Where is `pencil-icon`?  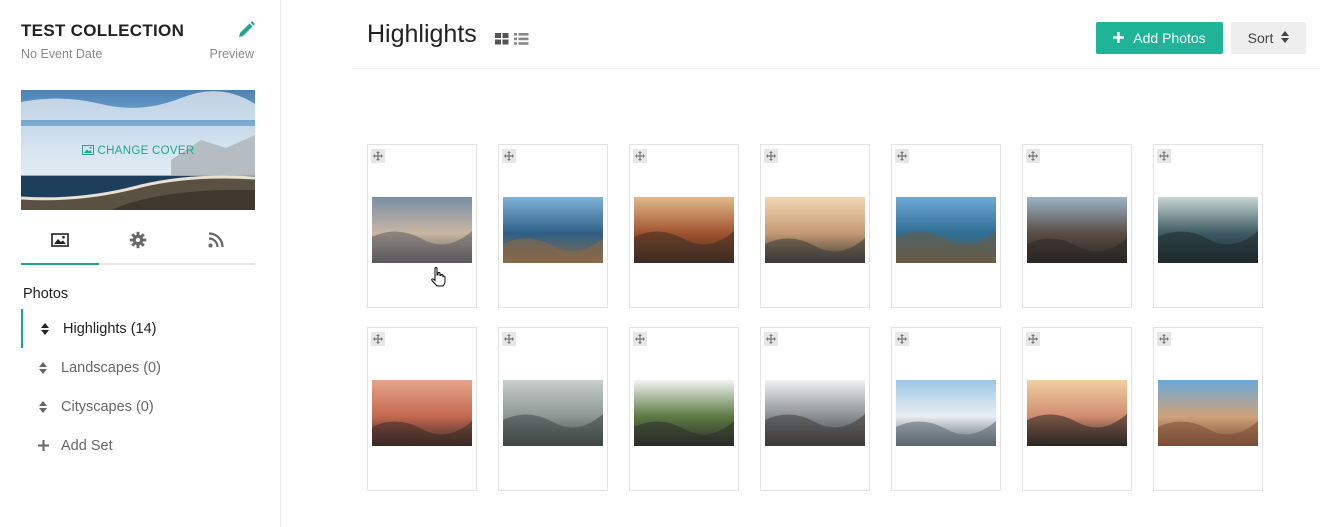 pencil-icon is located at coordinates (246, 30).